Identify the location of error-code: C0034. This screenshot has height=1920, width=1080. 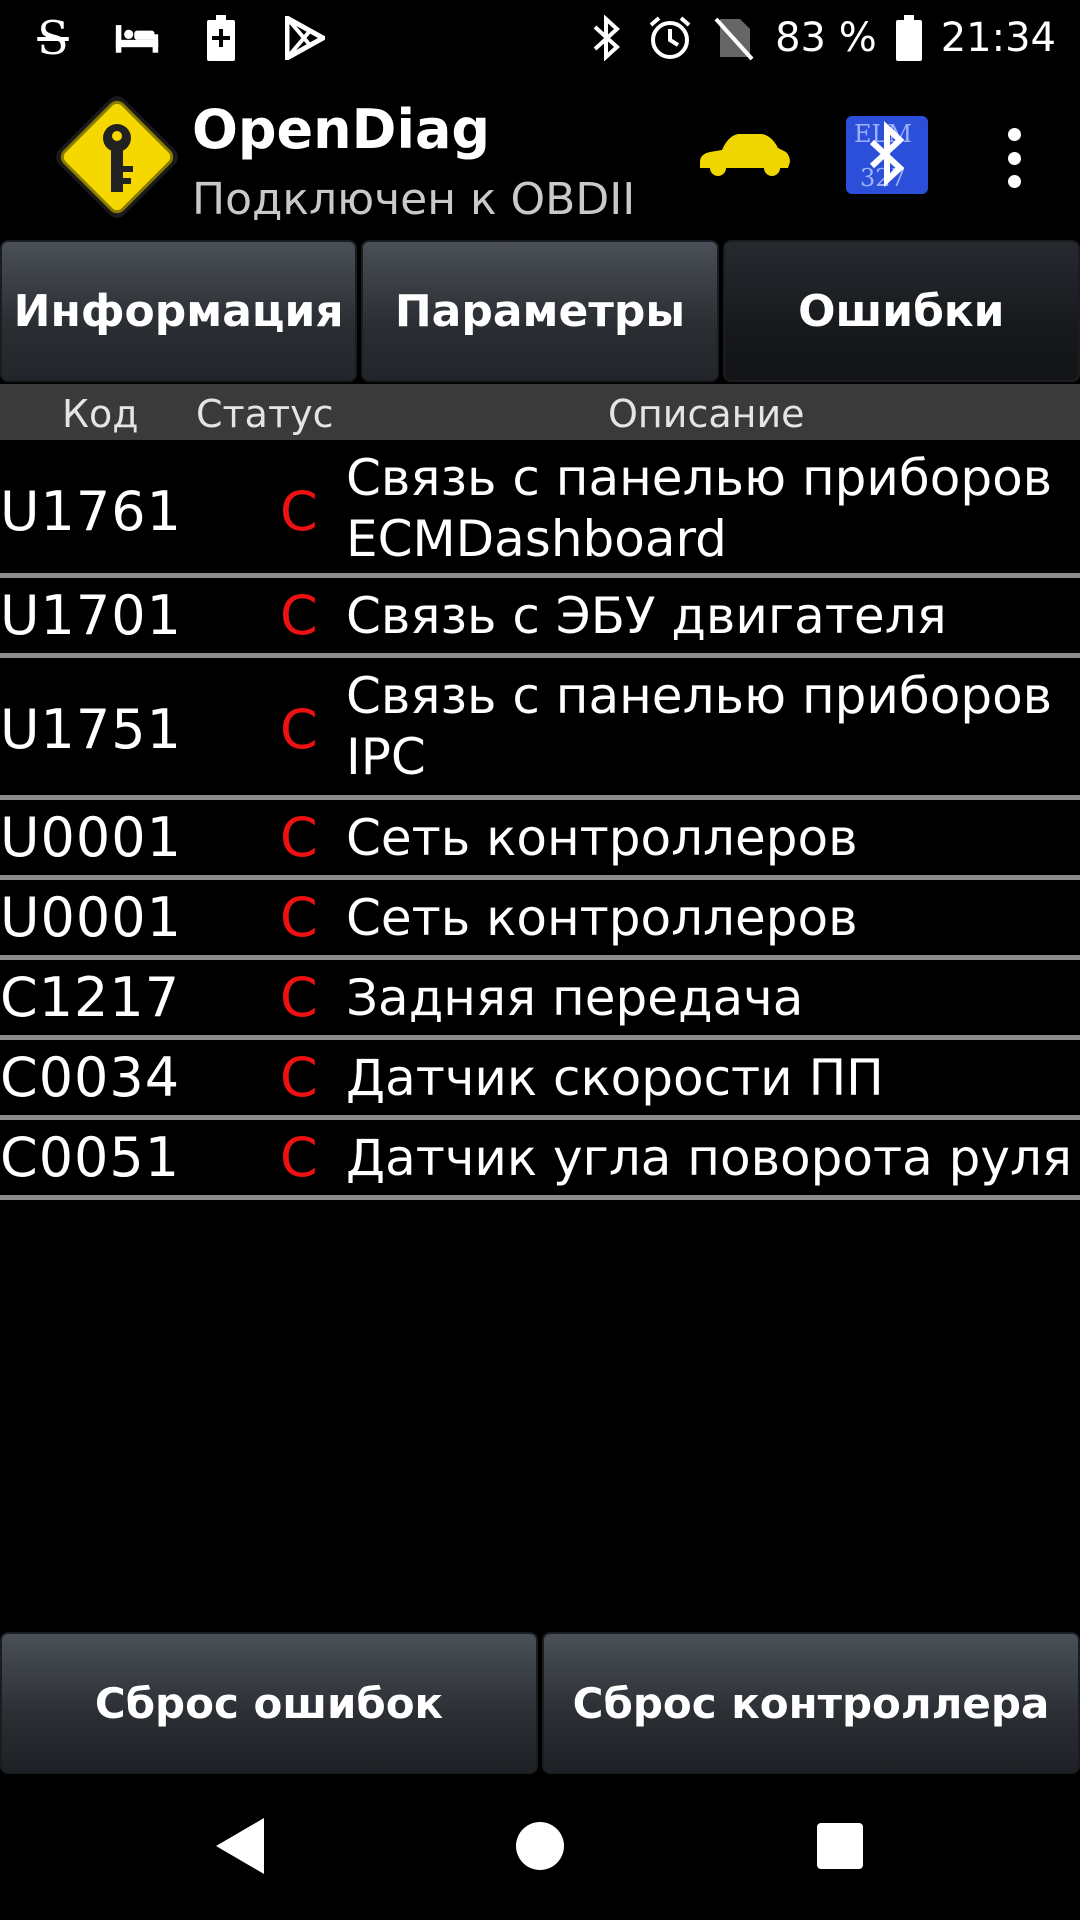
(90, 1077).